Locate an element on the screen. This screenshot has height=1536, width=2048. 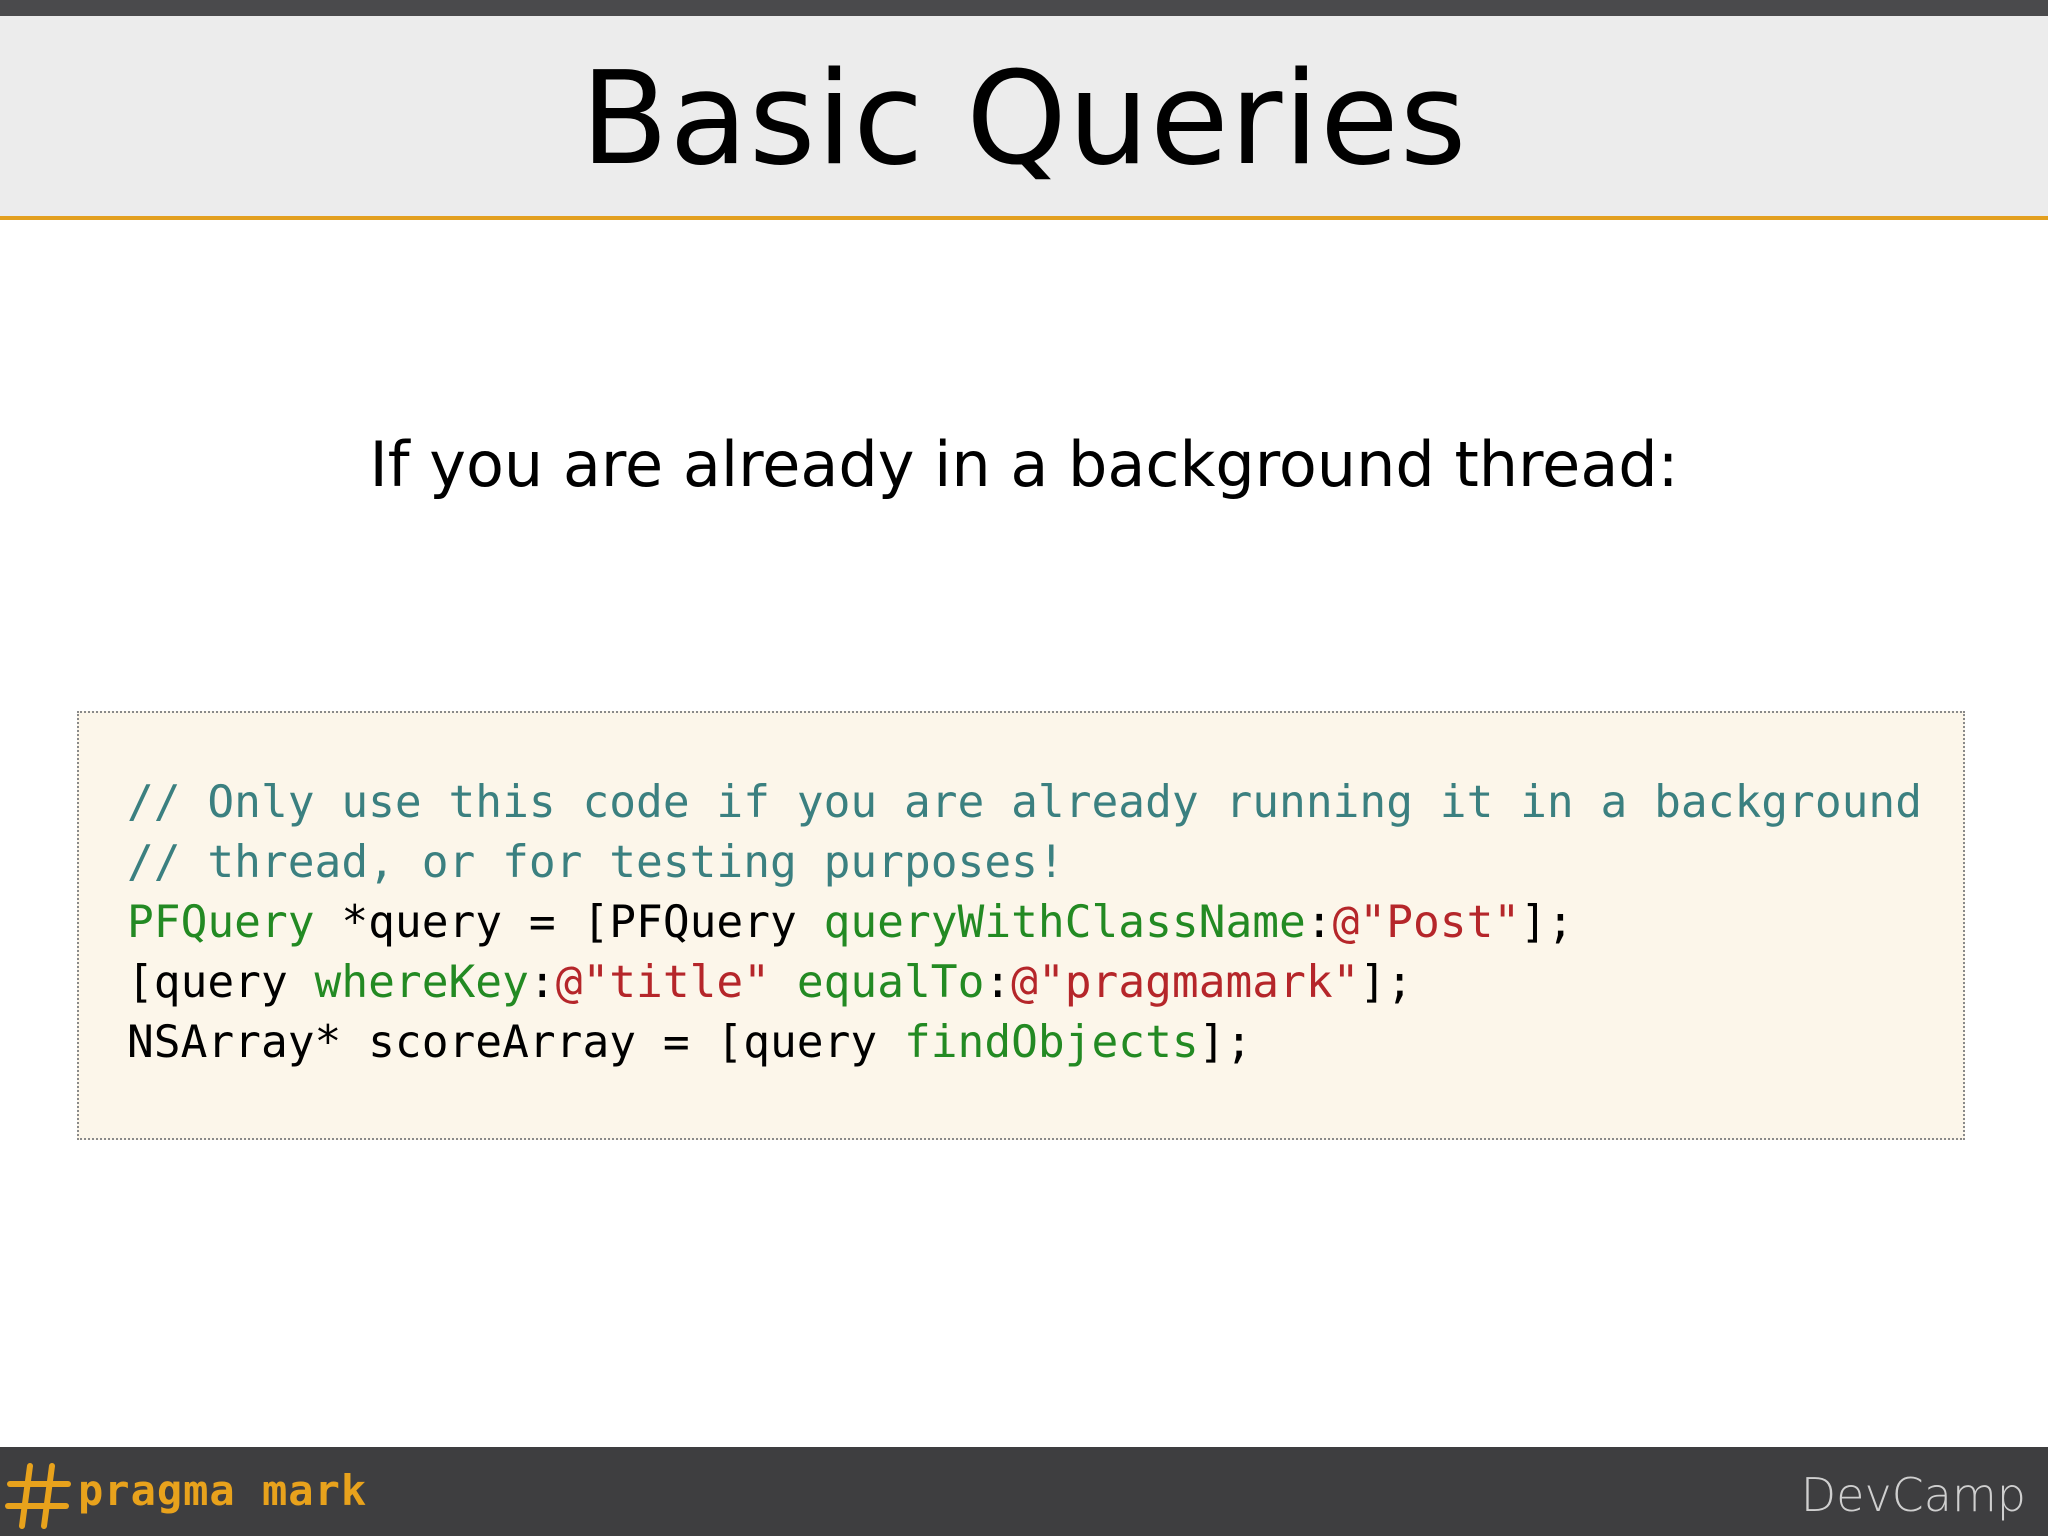
code-token-method: equalTo is located at coordinates (890, 982).